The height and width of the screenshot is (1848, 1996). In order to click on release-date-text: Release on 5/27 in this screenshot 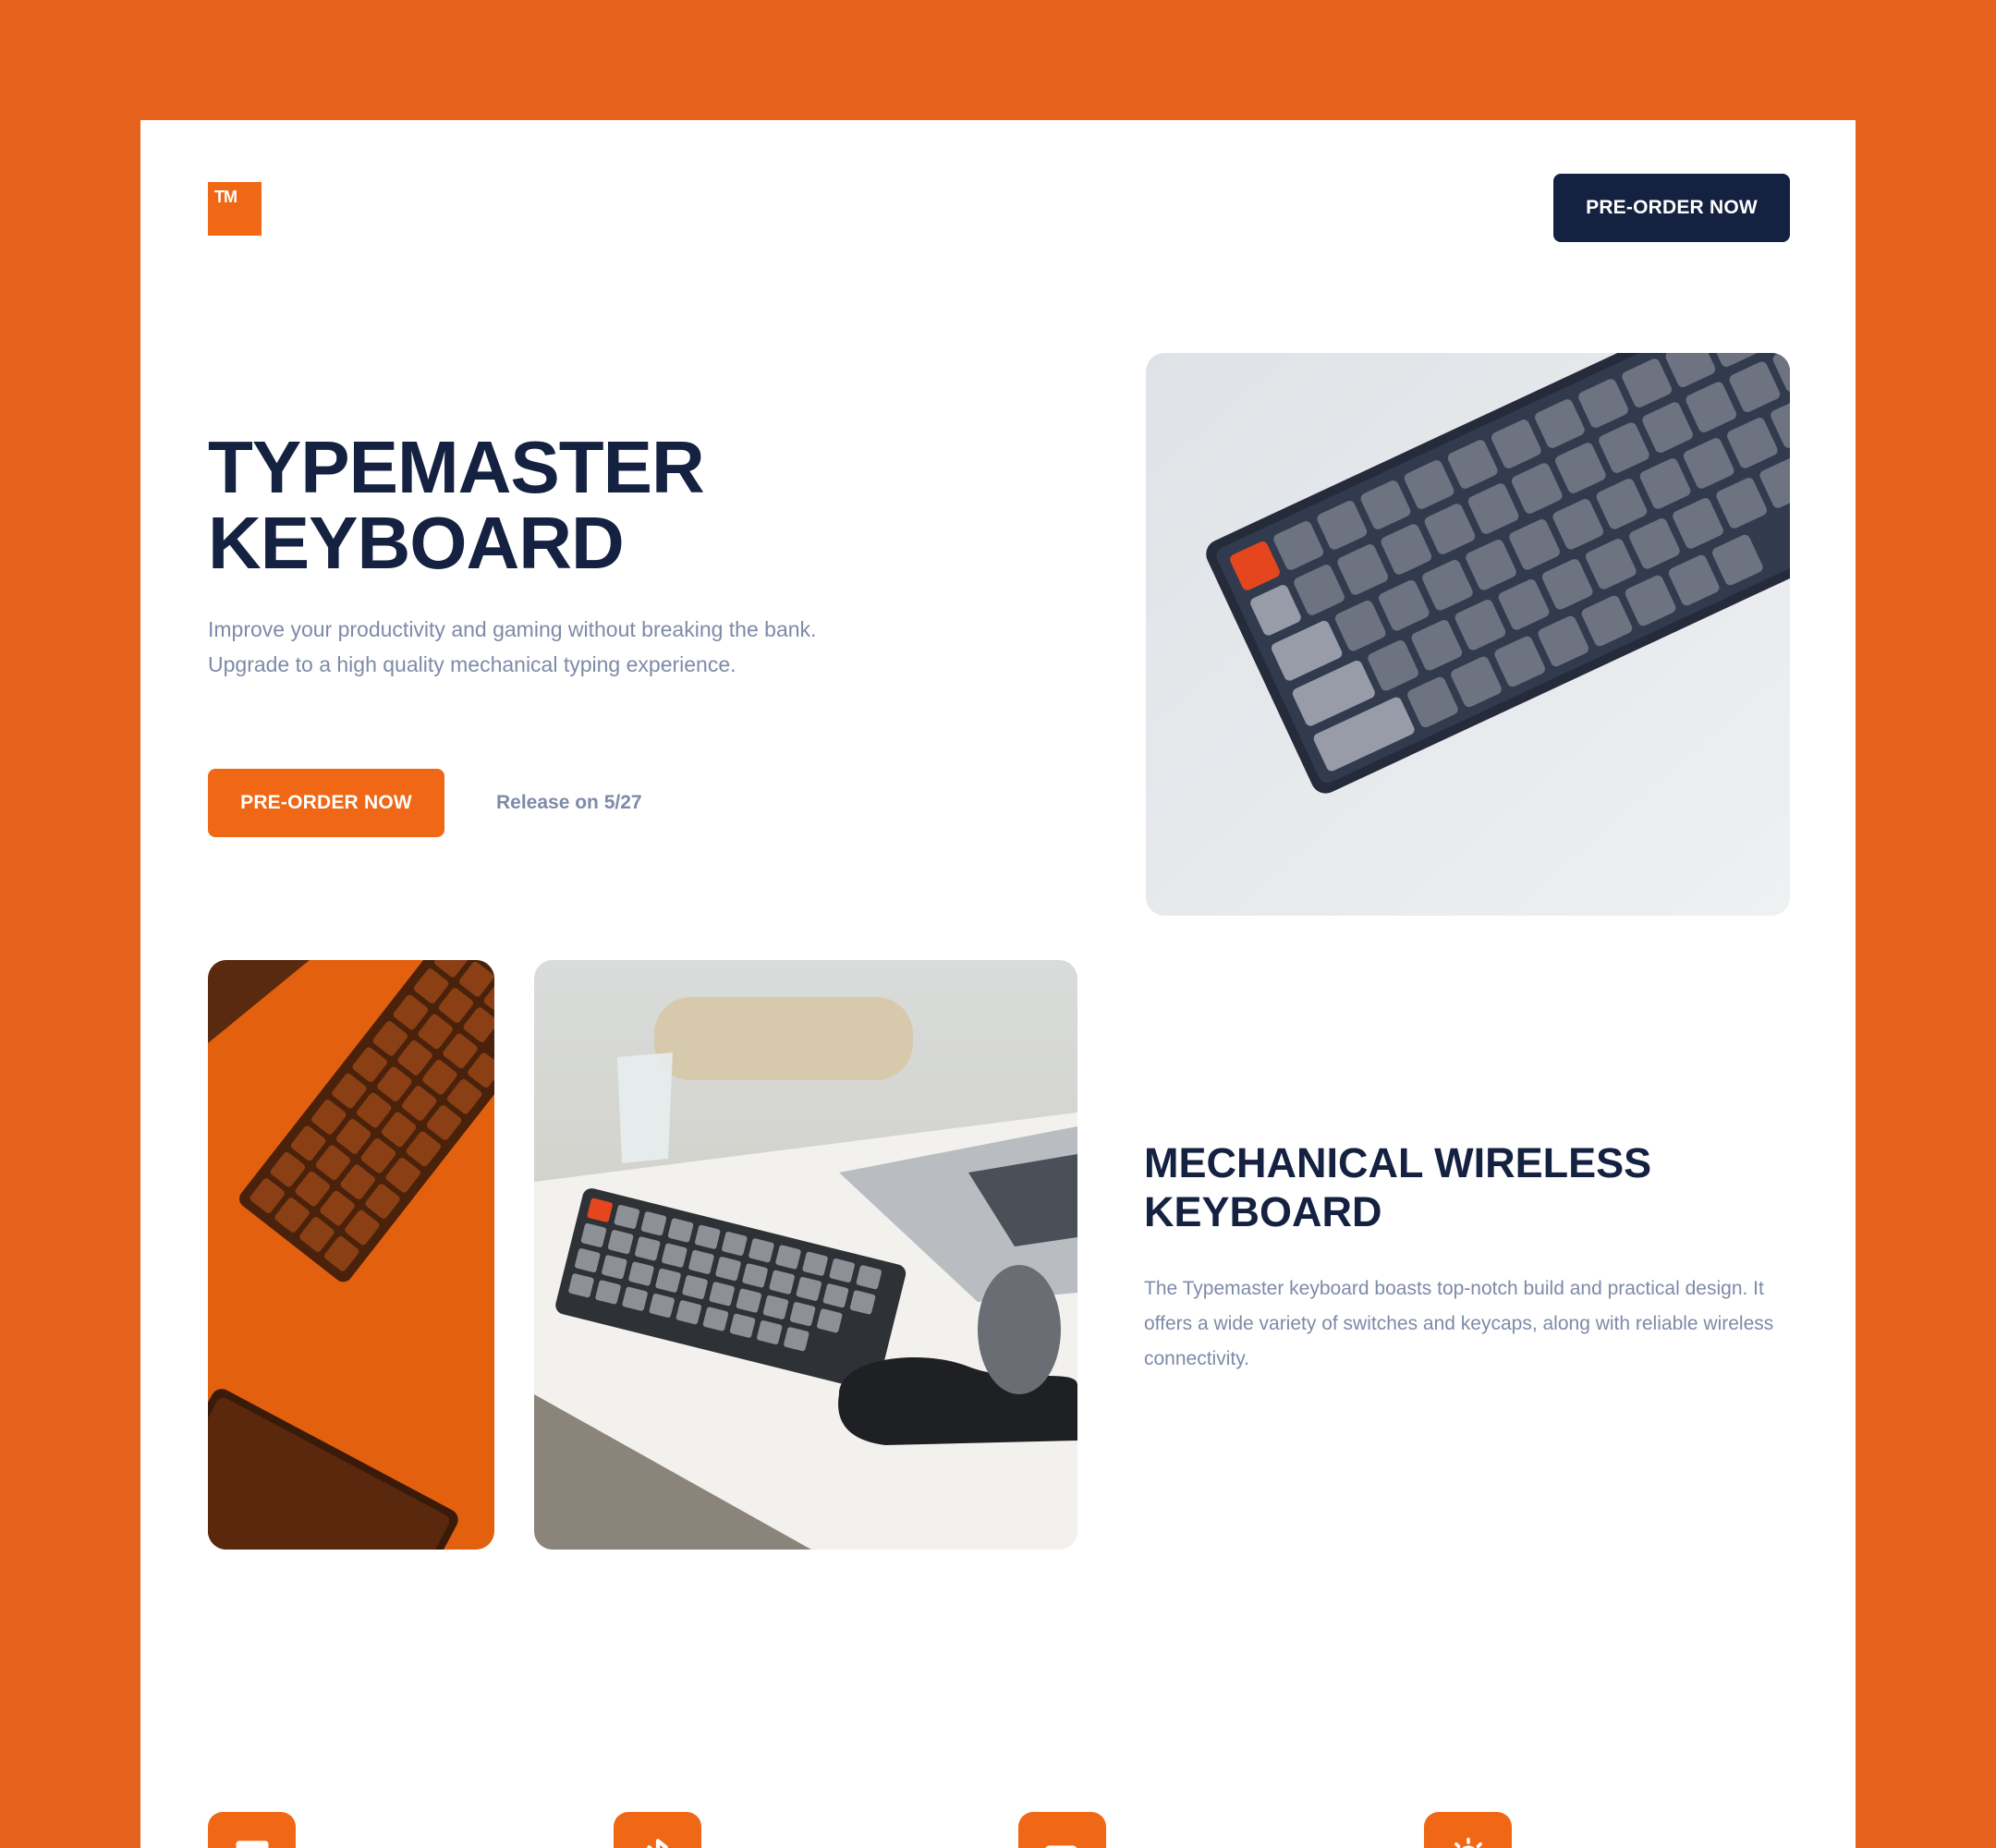, I will do `click(569, 802)`.